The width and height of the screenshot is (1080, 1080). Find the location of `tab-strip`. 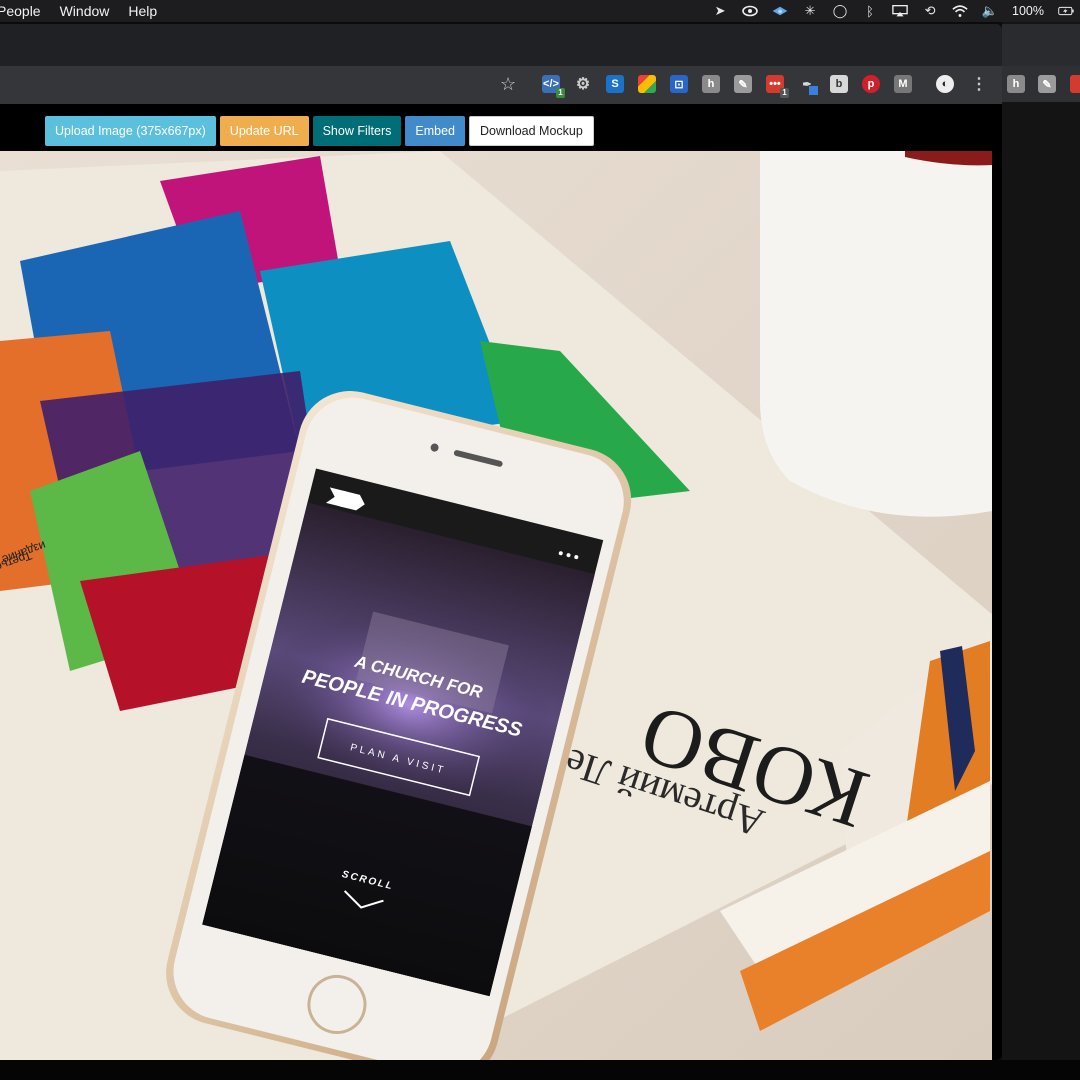

tab-strip is located at coordinates (501, 45).